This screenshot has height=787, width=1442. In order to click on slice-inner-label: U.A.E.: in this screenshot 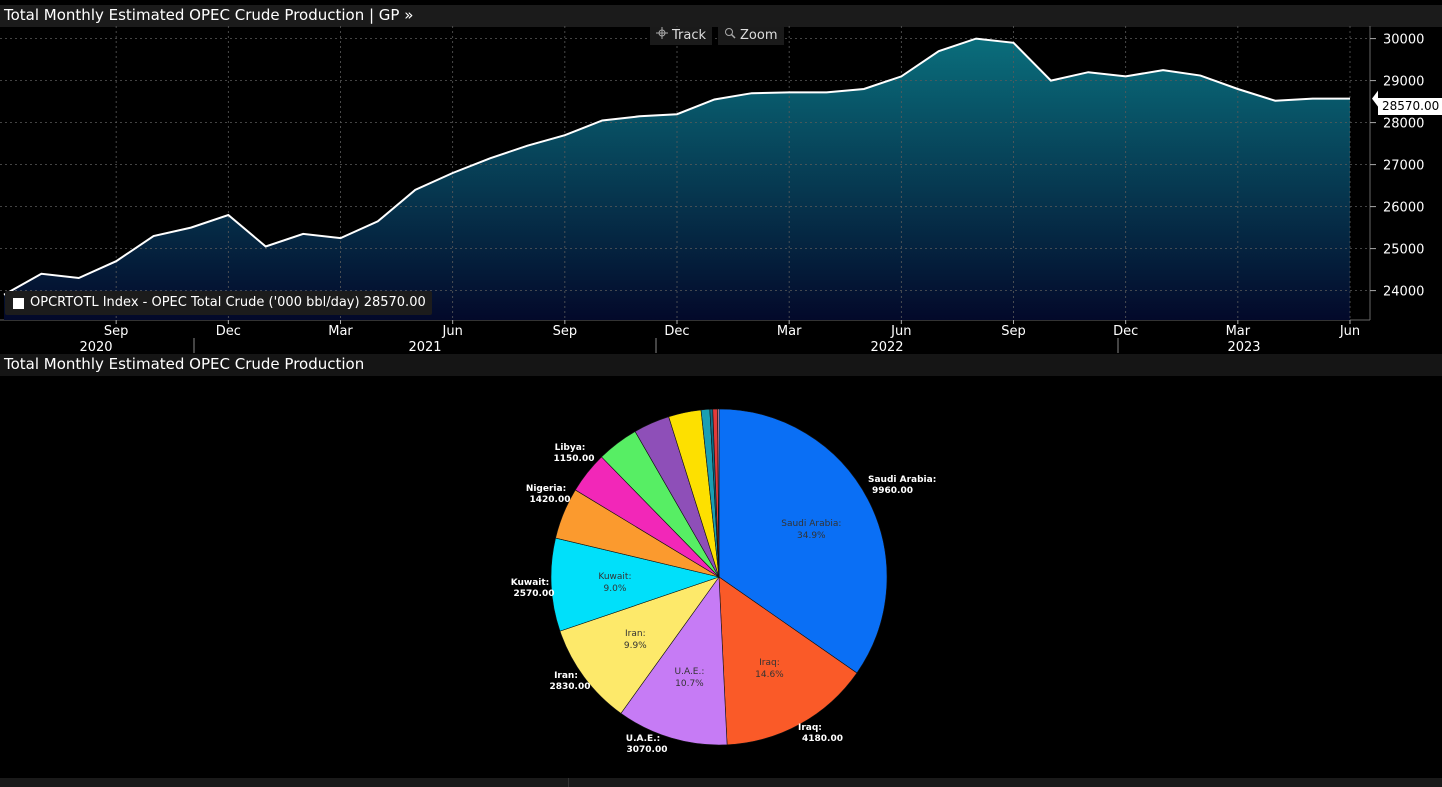, I will do `click(690, 672)`.